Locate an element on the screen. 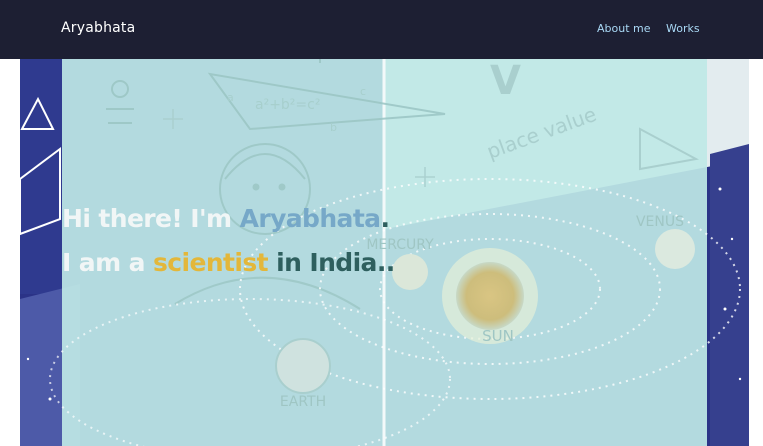 This screenshot has height=446, width=763. svg-text: b is located at coordinates (333, 127).